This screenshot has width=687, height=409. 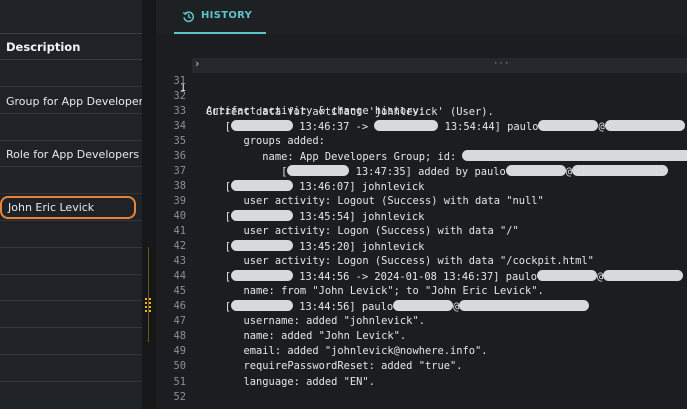 I want to click on code-text-segment: 13:46:07] johnlevick, so click(x=359, y=186).